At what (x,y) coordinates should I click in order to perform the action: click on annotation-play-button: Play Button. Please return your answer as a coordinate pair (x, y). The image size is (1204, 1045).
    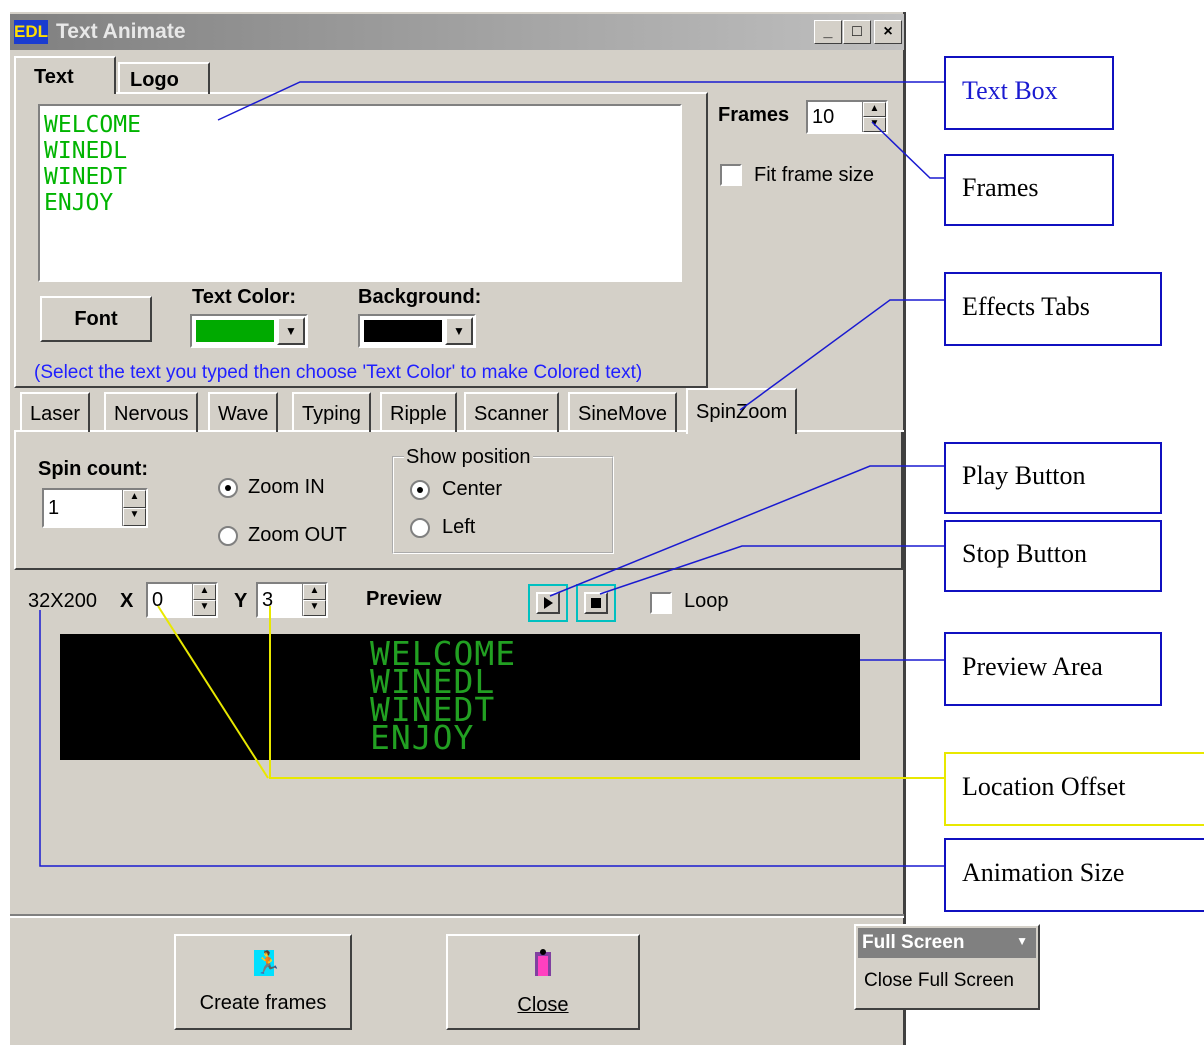
    Looking at the image, I should click on (1053, 478).